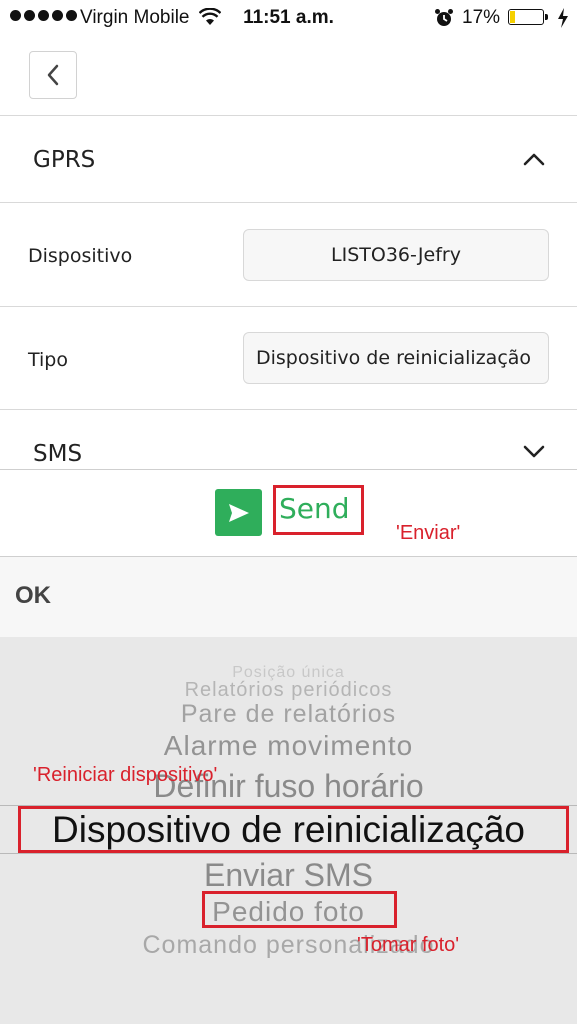 This screenshot has height=1024, width=577. Describe the element at coordinates (396, 255) in the screenshot. I see `device-field: LISTO36-Jefry` at that location.